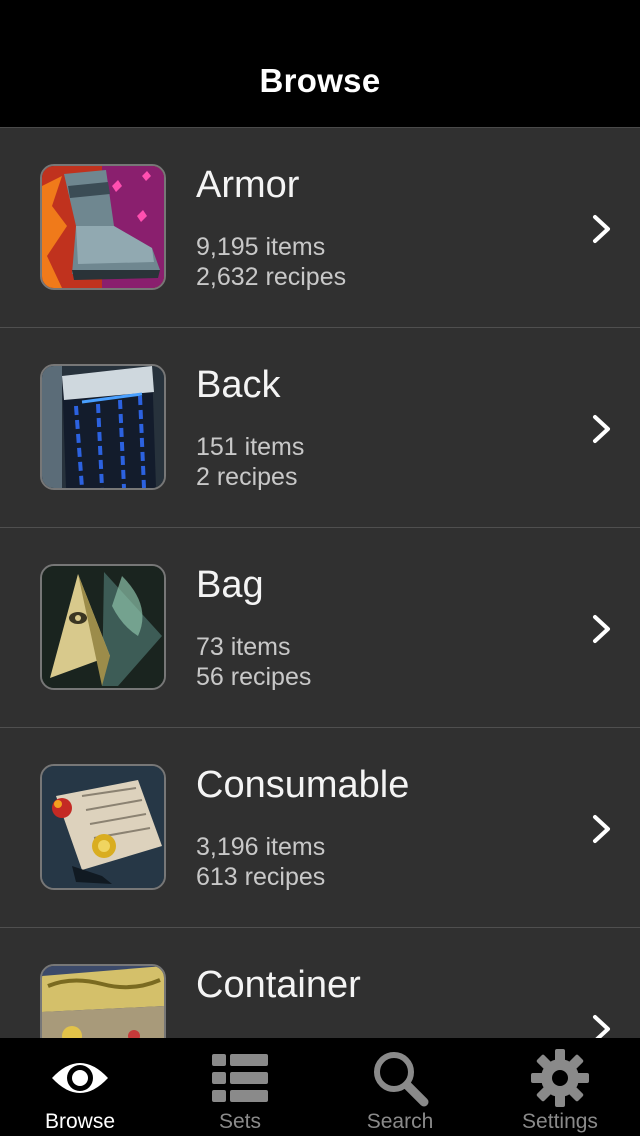 Image resolution: width=640 pixels, height=1136 pixels. I want to click on armor-boot-icon, so click(103, 227).